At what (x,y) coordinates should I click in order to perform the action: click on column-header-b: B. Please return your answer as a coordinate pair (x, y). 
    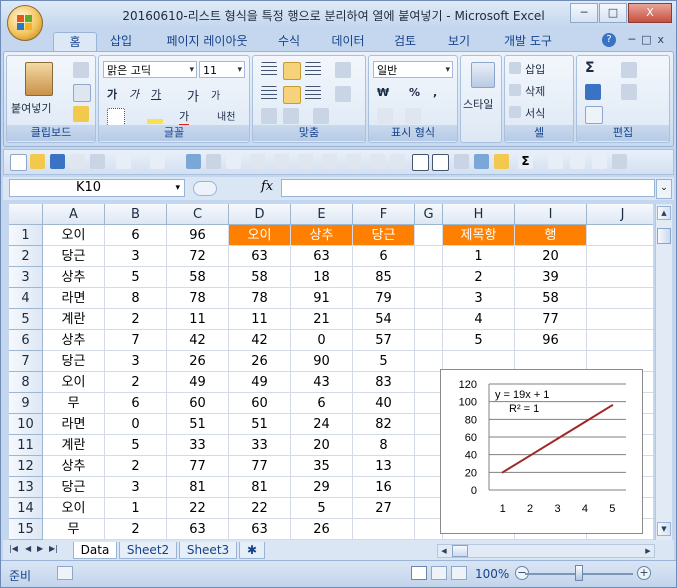
    Looking at the image, I should click on (136, 214).